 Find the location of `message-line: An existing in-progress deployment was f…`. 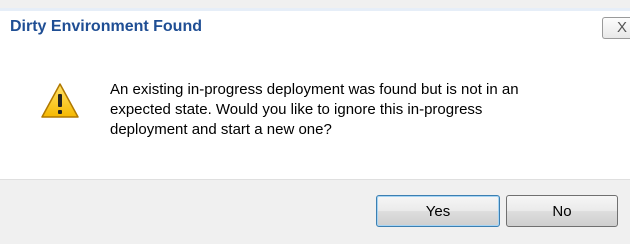

message-line: An existing in-progress deployment was f… is located at coordinates (314, 89).